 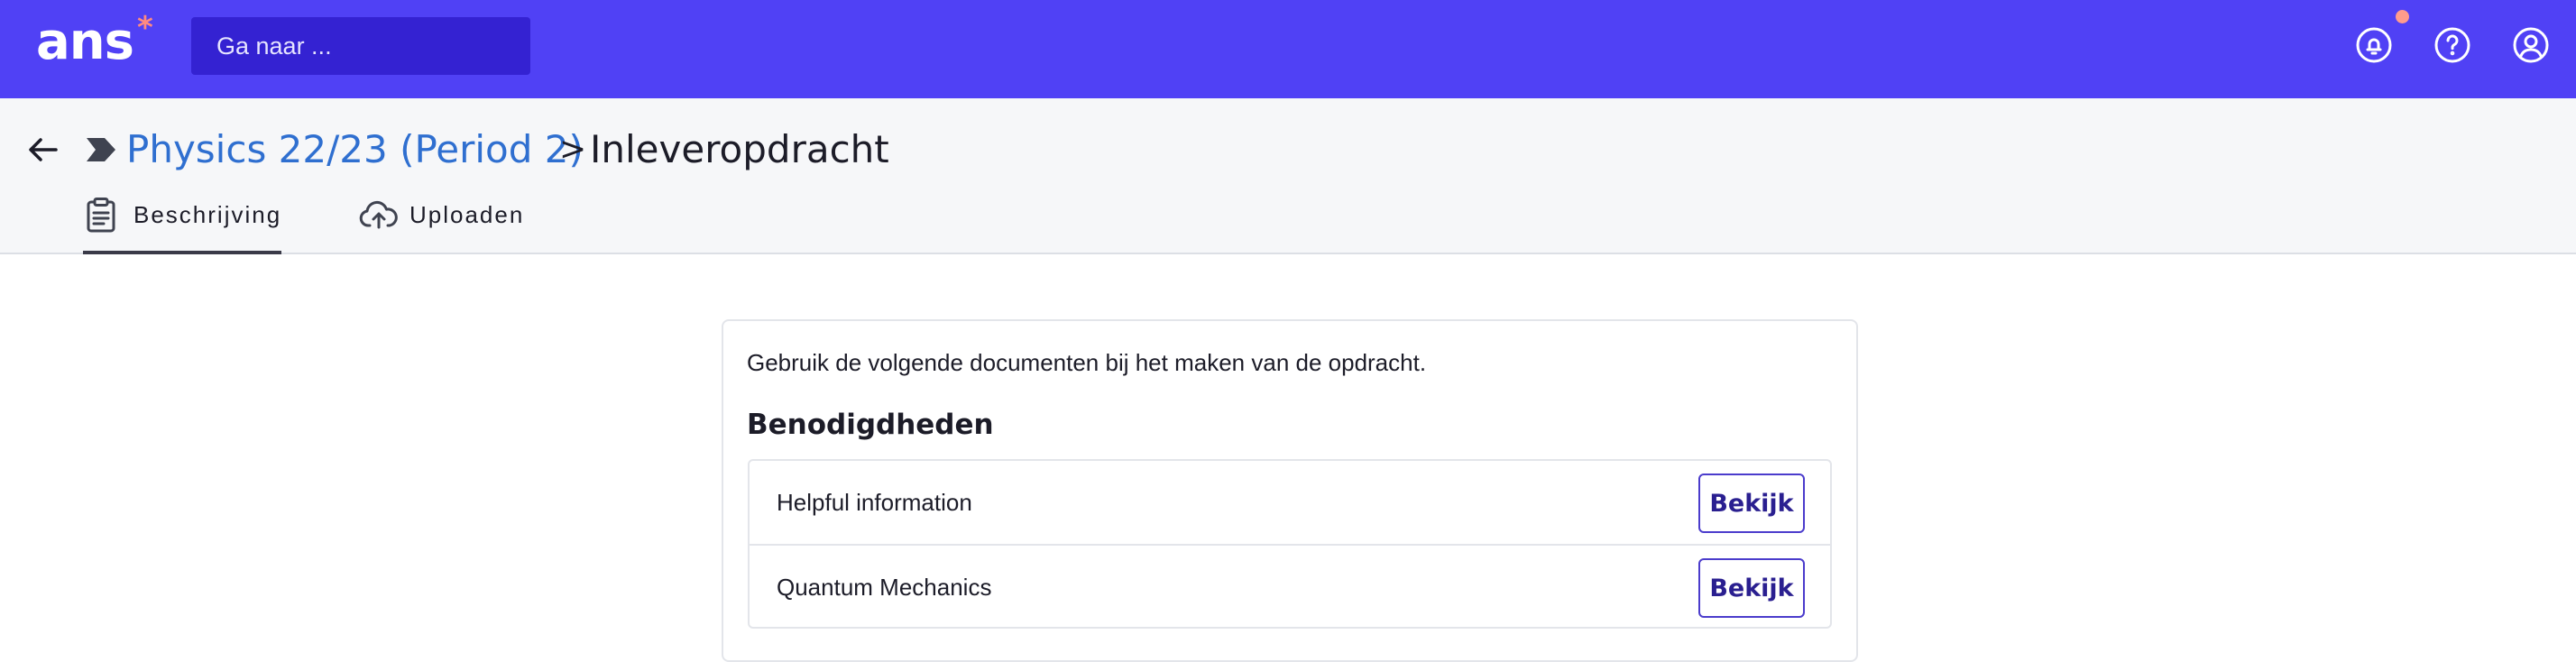 I want to click on list-item: Quantum Mechanics Bekijk, so click(x=1290, y=585).